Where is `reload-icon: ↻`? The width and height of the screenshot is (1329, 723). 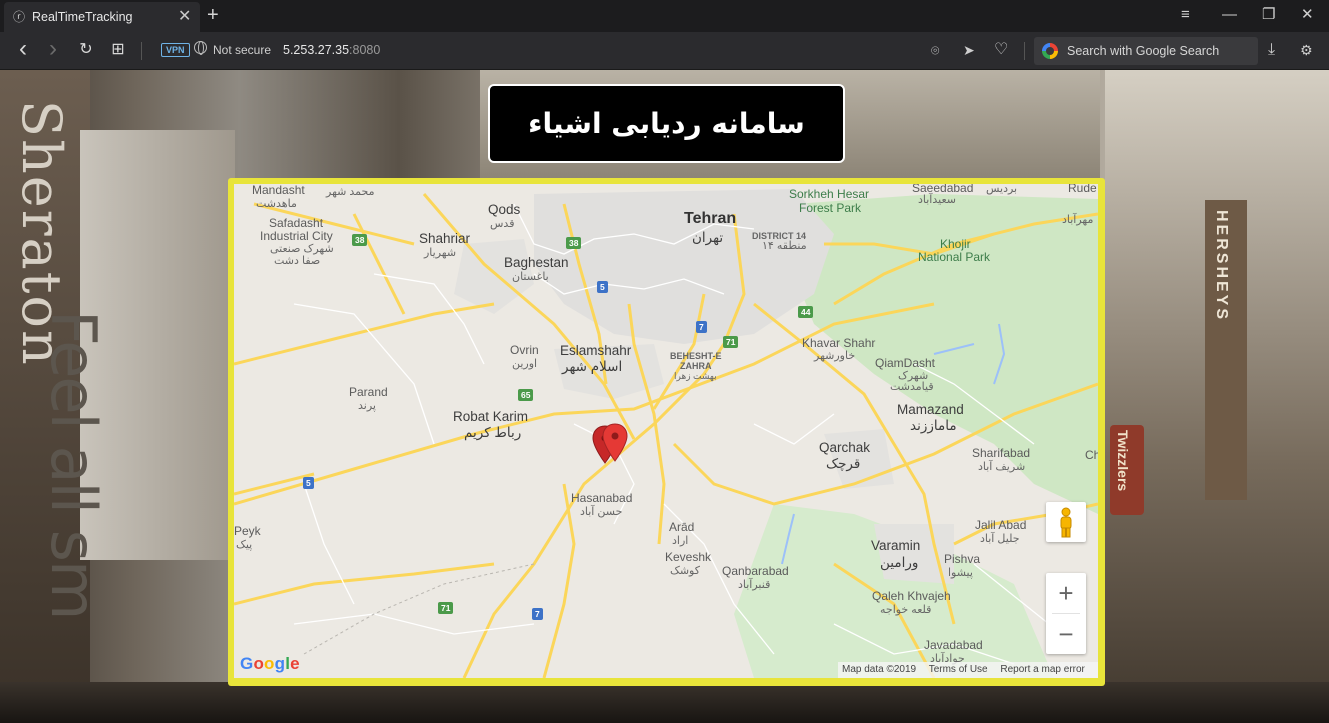 reload-icon: ↻ is located at coordinates (86, 50).